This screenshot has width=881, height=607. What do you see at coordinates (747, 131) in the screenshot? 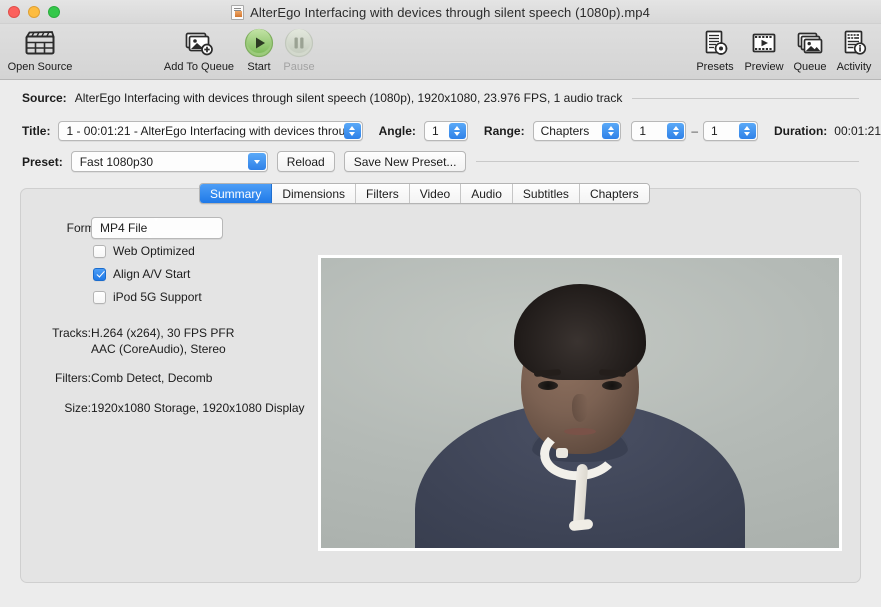
I see `range-end-stepper-icon` at bounding box center [747, 131].